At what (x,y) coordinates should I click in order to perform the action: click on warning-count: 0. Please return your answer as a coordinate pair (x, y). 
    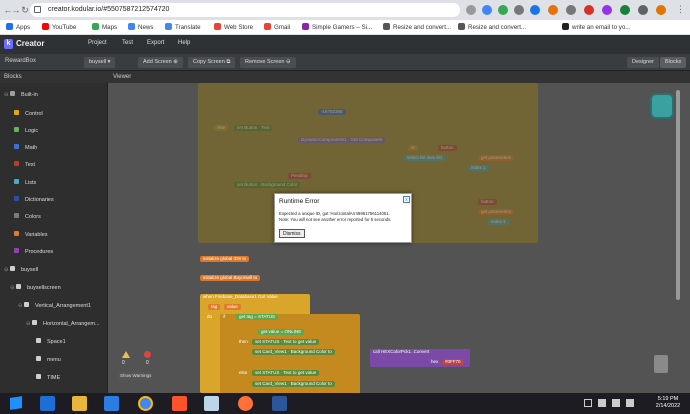
    Looking at the image, I should click on (123, 363).